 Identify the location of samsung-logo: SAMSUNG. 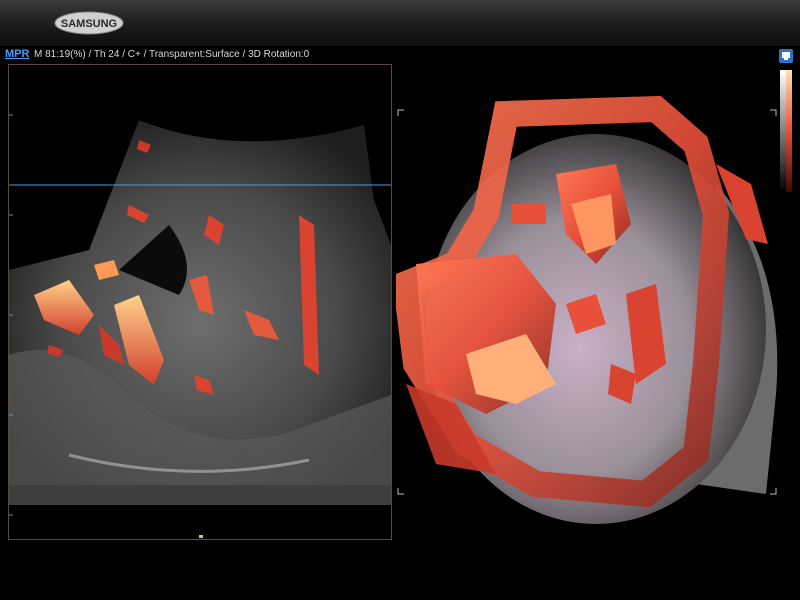
(89, 23).